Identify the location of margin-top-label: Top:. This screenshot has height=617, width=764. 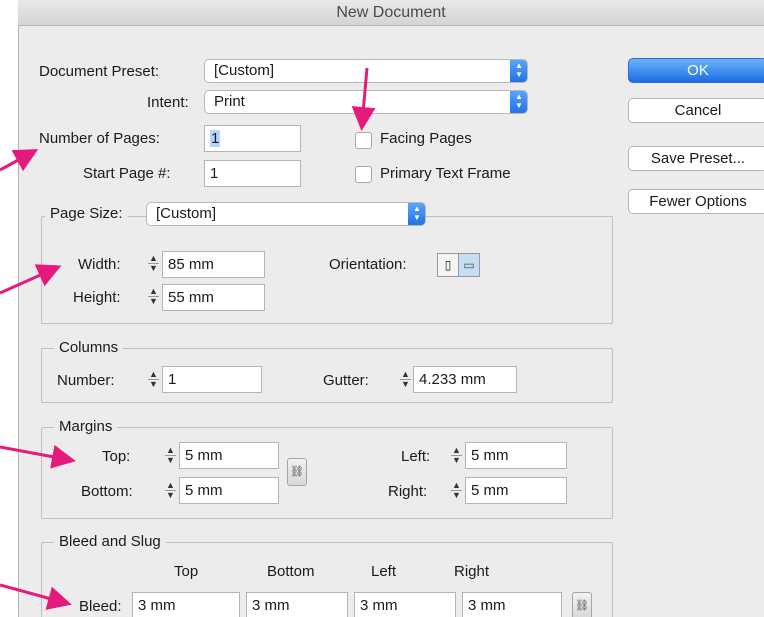
(116, 456).